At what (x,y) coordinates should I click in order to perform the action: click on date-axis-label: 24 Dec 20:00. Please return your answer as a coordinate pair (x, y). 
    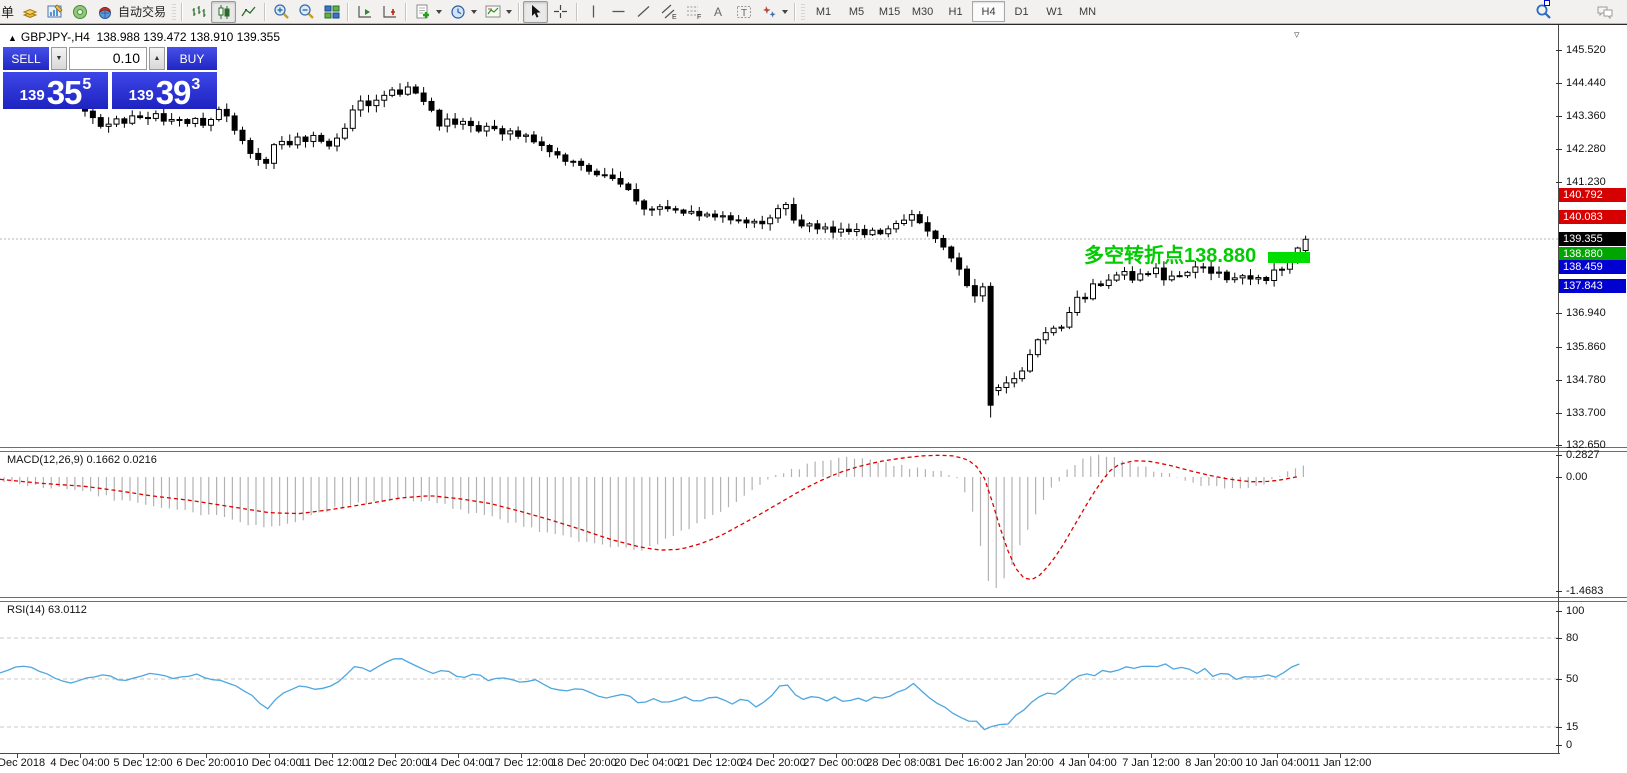
    Looking at the image, I should click on (773, 763).